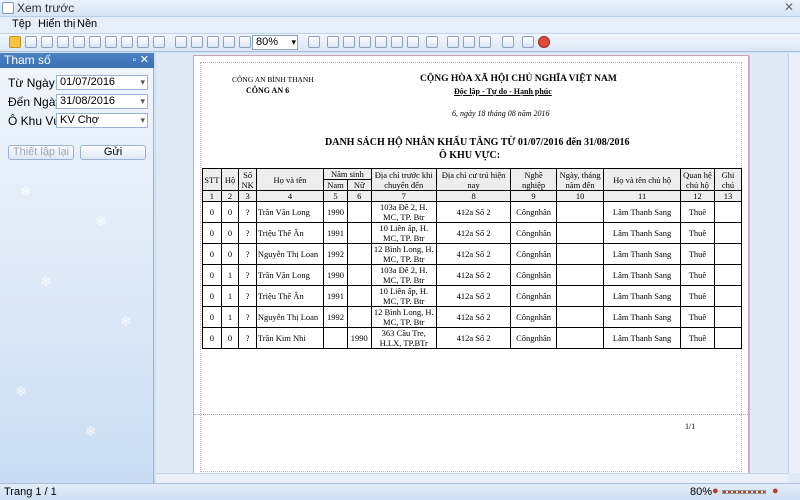  I want to click on zoom-value: 80%, so click(267, 42).